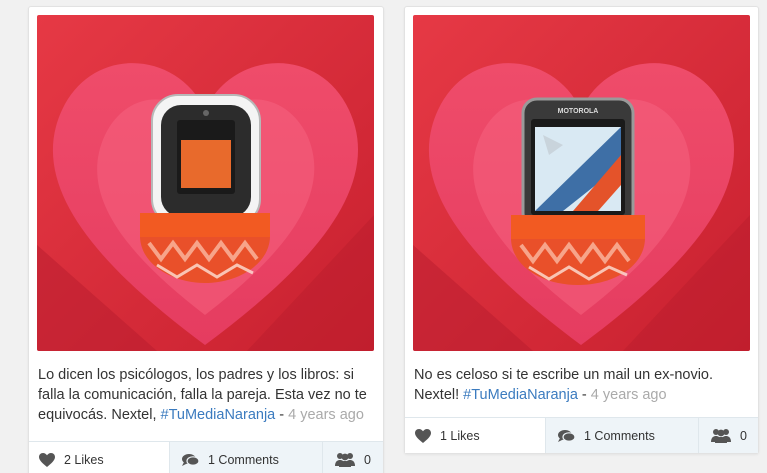 Image resolution: width=767 pixels, height=473 pixels. I want to click on post-footer: 1 Likes 1 Comments 0, so click(581, 435).